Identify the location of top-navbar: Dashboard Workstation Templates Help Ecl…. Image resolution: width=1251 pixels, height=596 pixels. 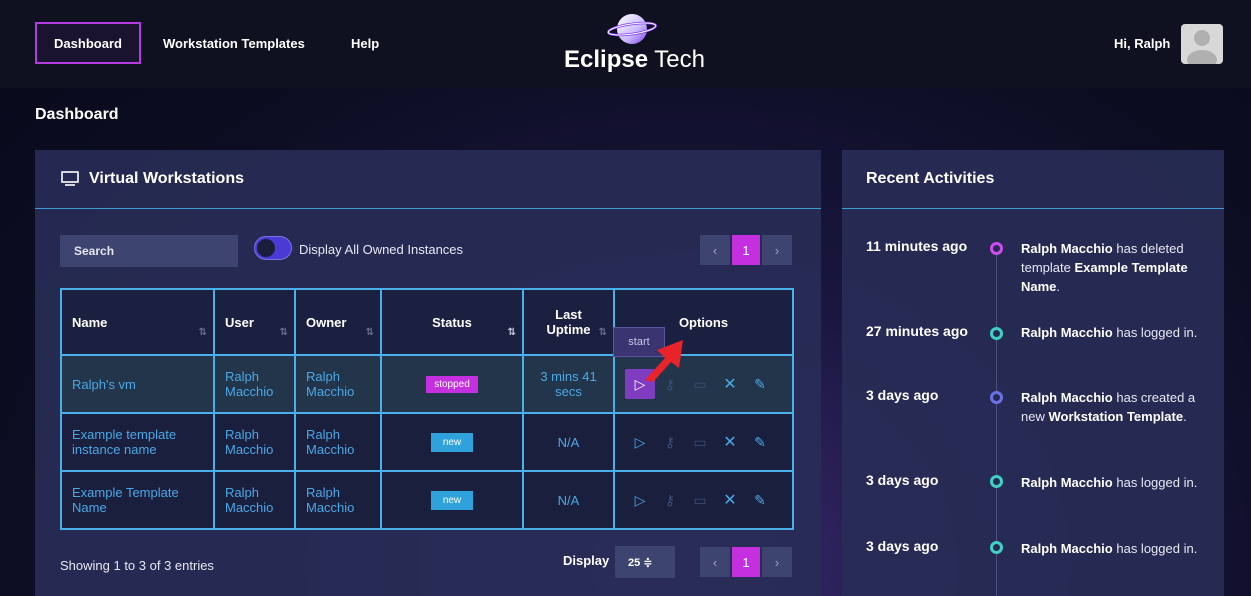
(625, 44).